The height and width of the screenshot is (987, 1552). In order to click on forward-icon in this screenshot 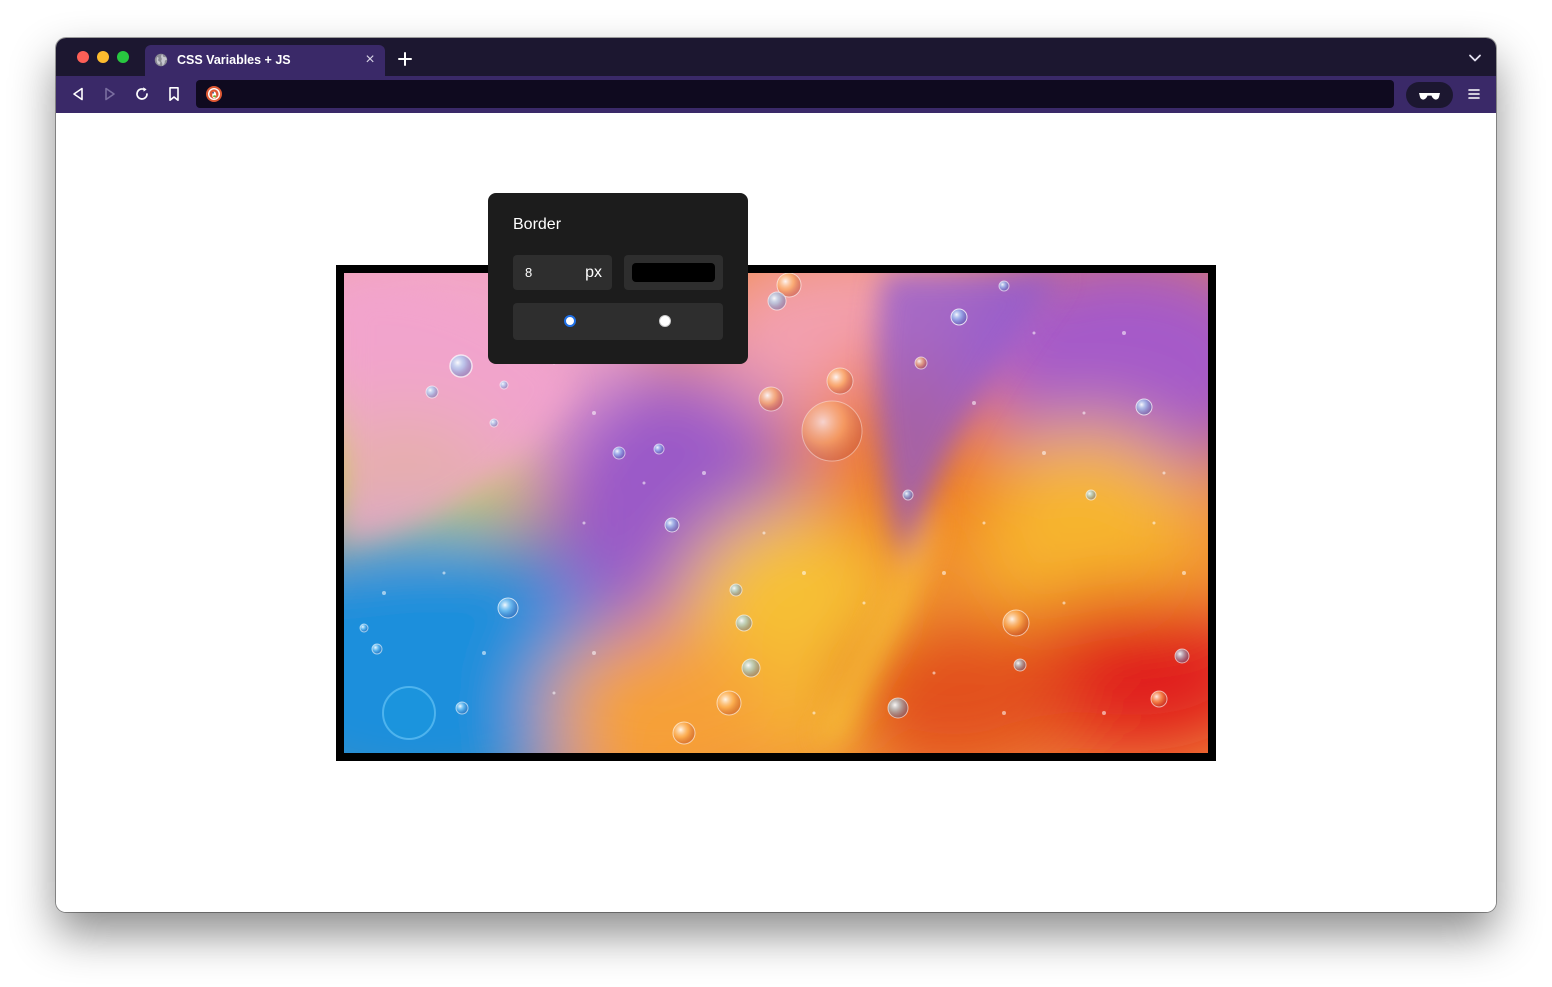, I will do `click(110, 94)`.